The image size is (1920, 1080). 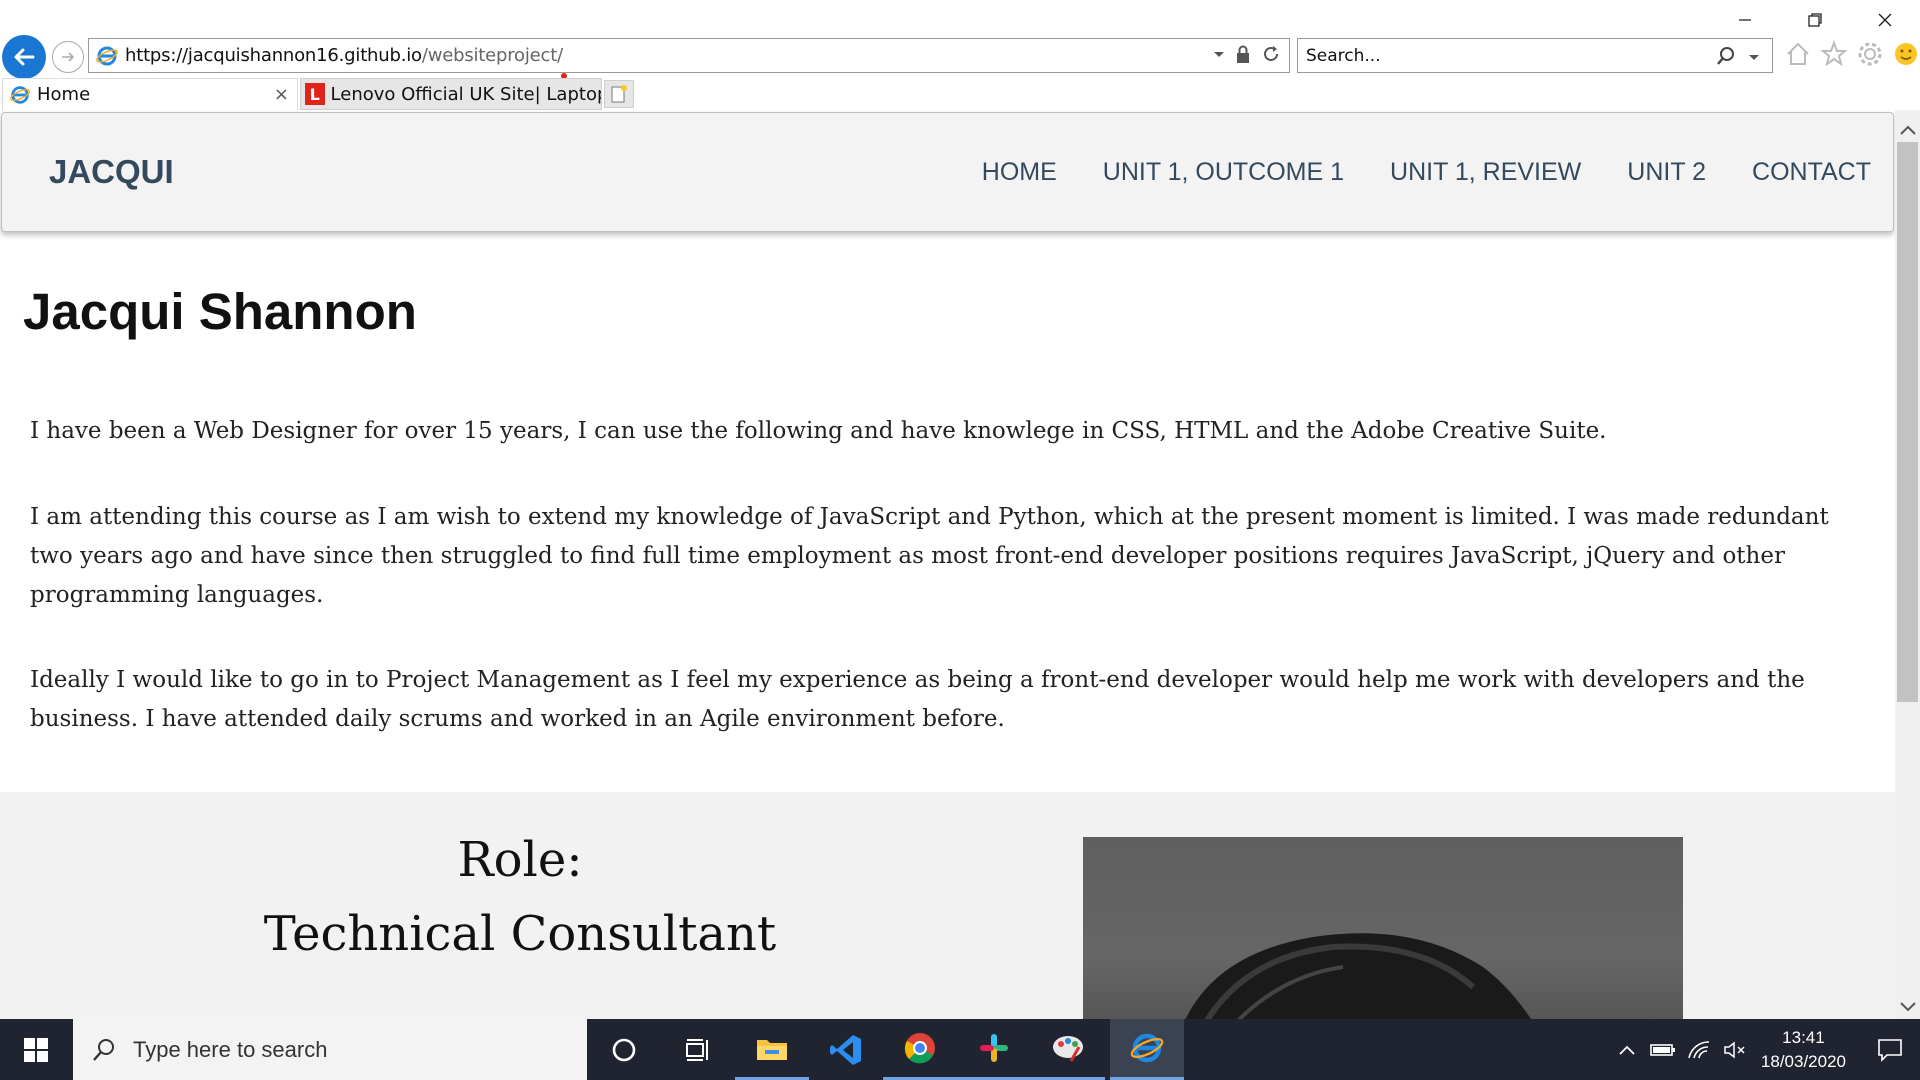 I want to click on windows-logo-icon, so click(x=36, y=1049).